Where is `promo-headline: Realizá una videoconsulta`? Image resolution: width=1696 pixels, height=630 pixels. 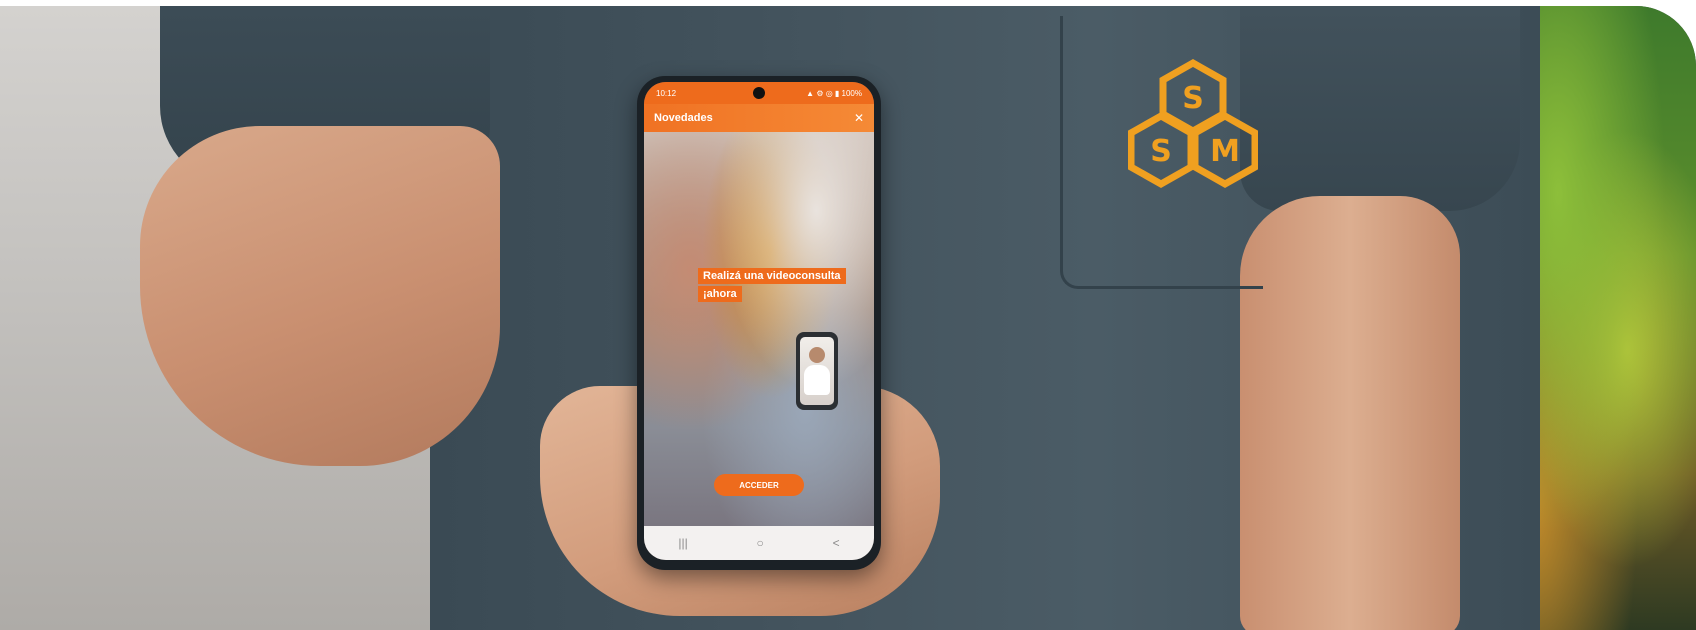
promo-headline: Realizá una videoconsulta is located at coordinates (772, 276).